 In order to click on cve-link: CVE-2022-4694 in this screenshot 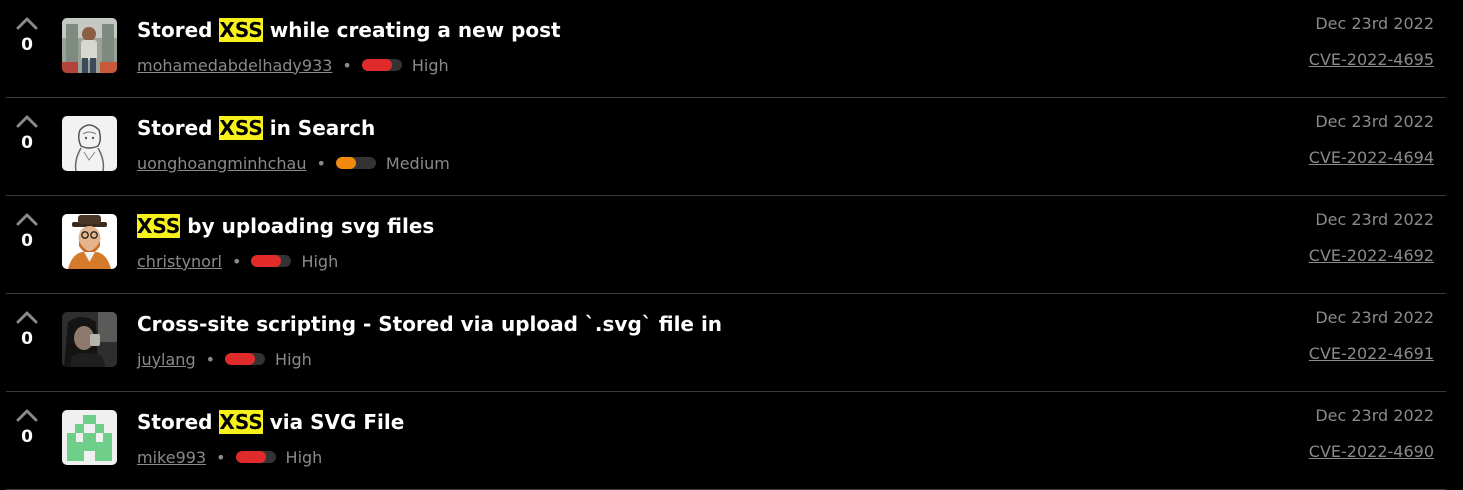, I will do `click(1371, 157)`.